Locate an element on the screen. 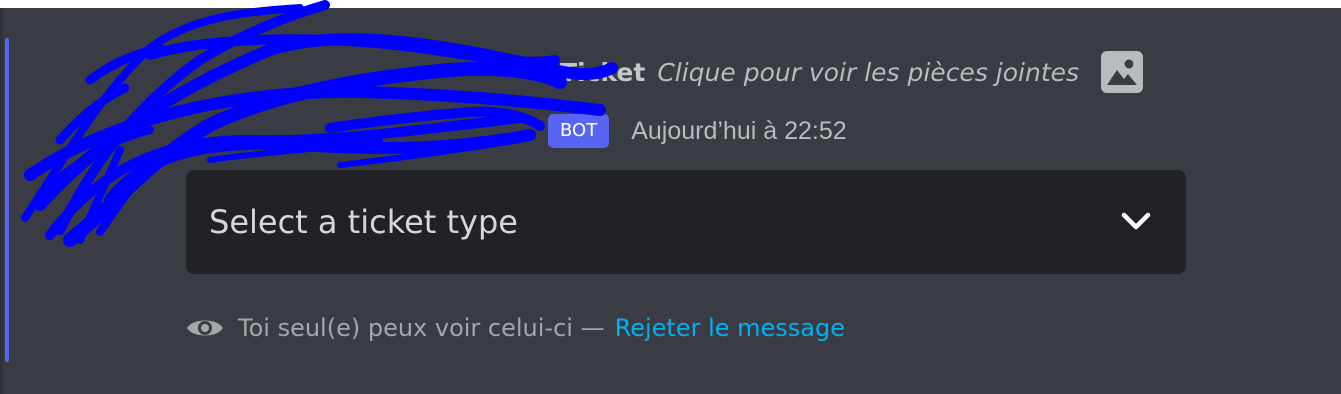  bot-tag: BOT is located at coordinates (579, 131).